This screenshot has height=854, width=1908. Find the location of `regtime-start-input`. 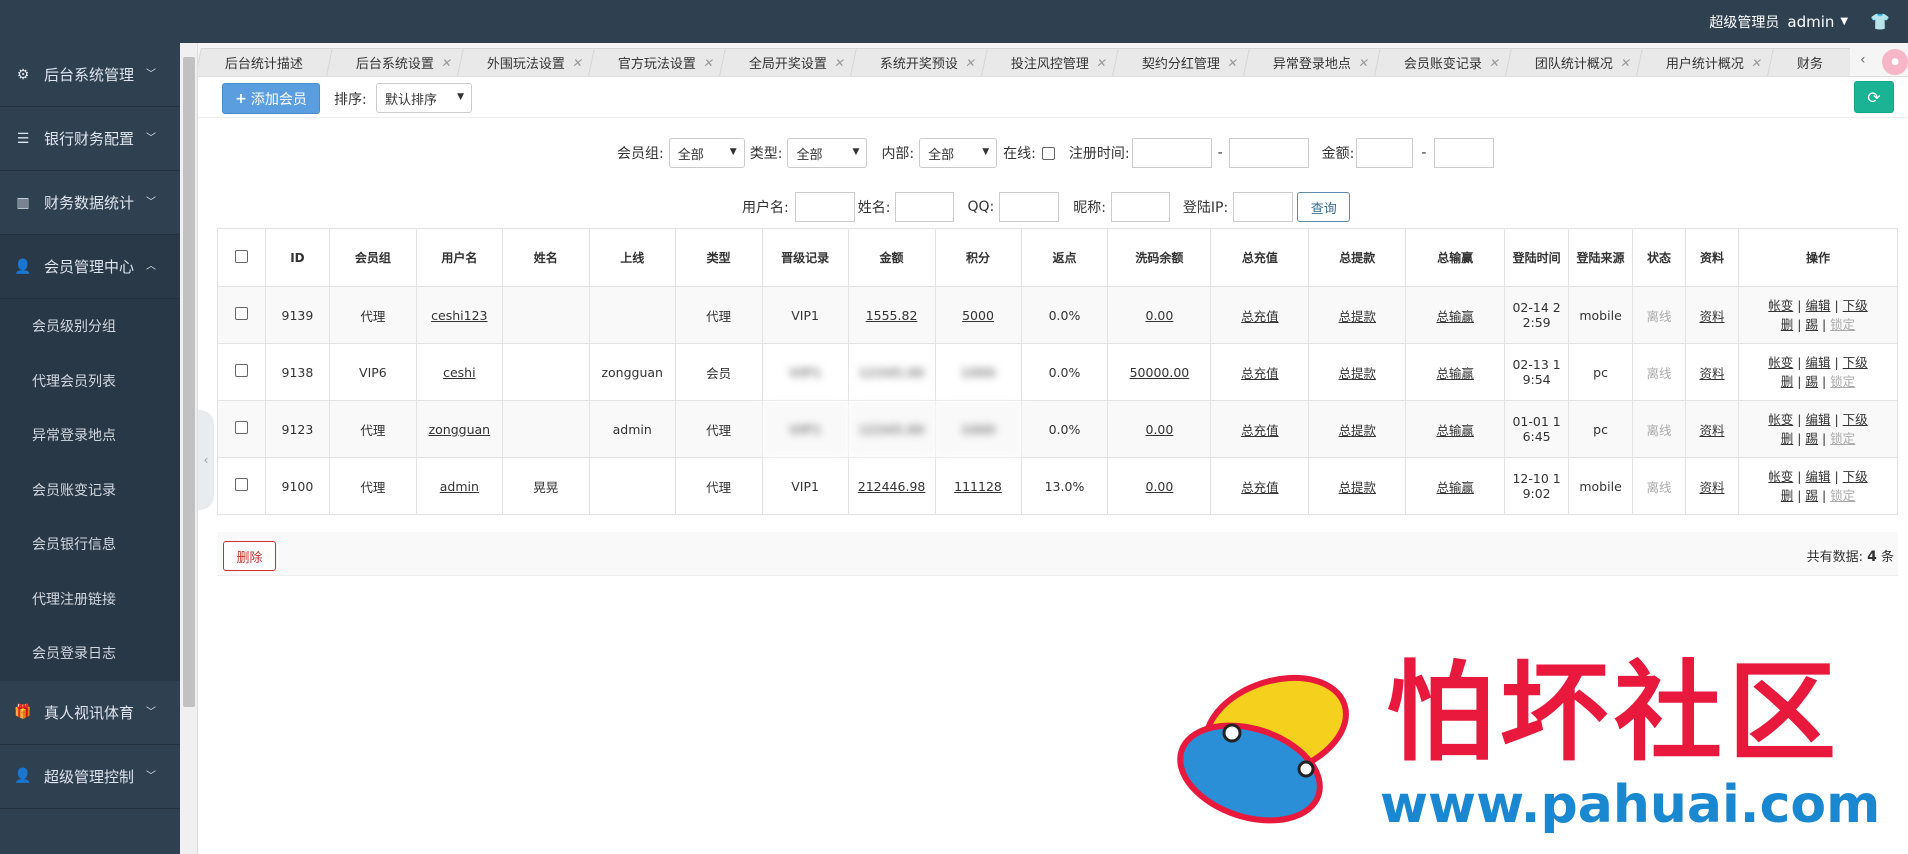

regtime-start-input is located at coordinates (1171, 153).